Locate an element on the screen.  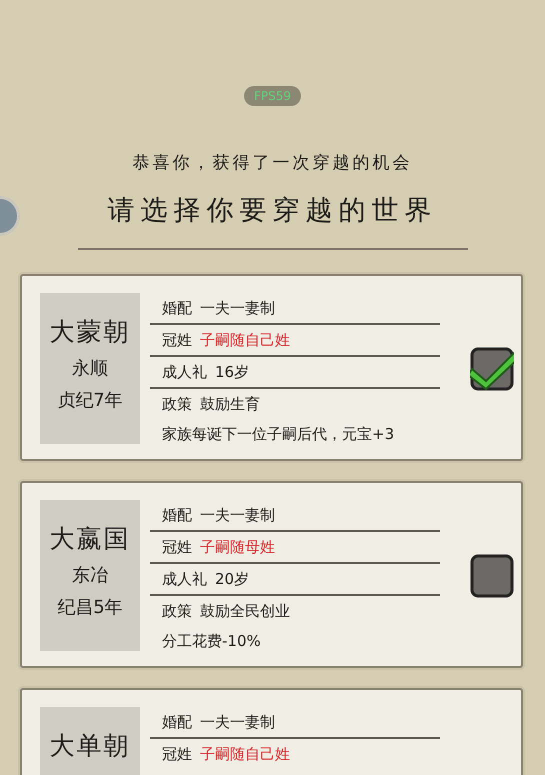
field-value: 16岁 is located at coordinates (232, 372).